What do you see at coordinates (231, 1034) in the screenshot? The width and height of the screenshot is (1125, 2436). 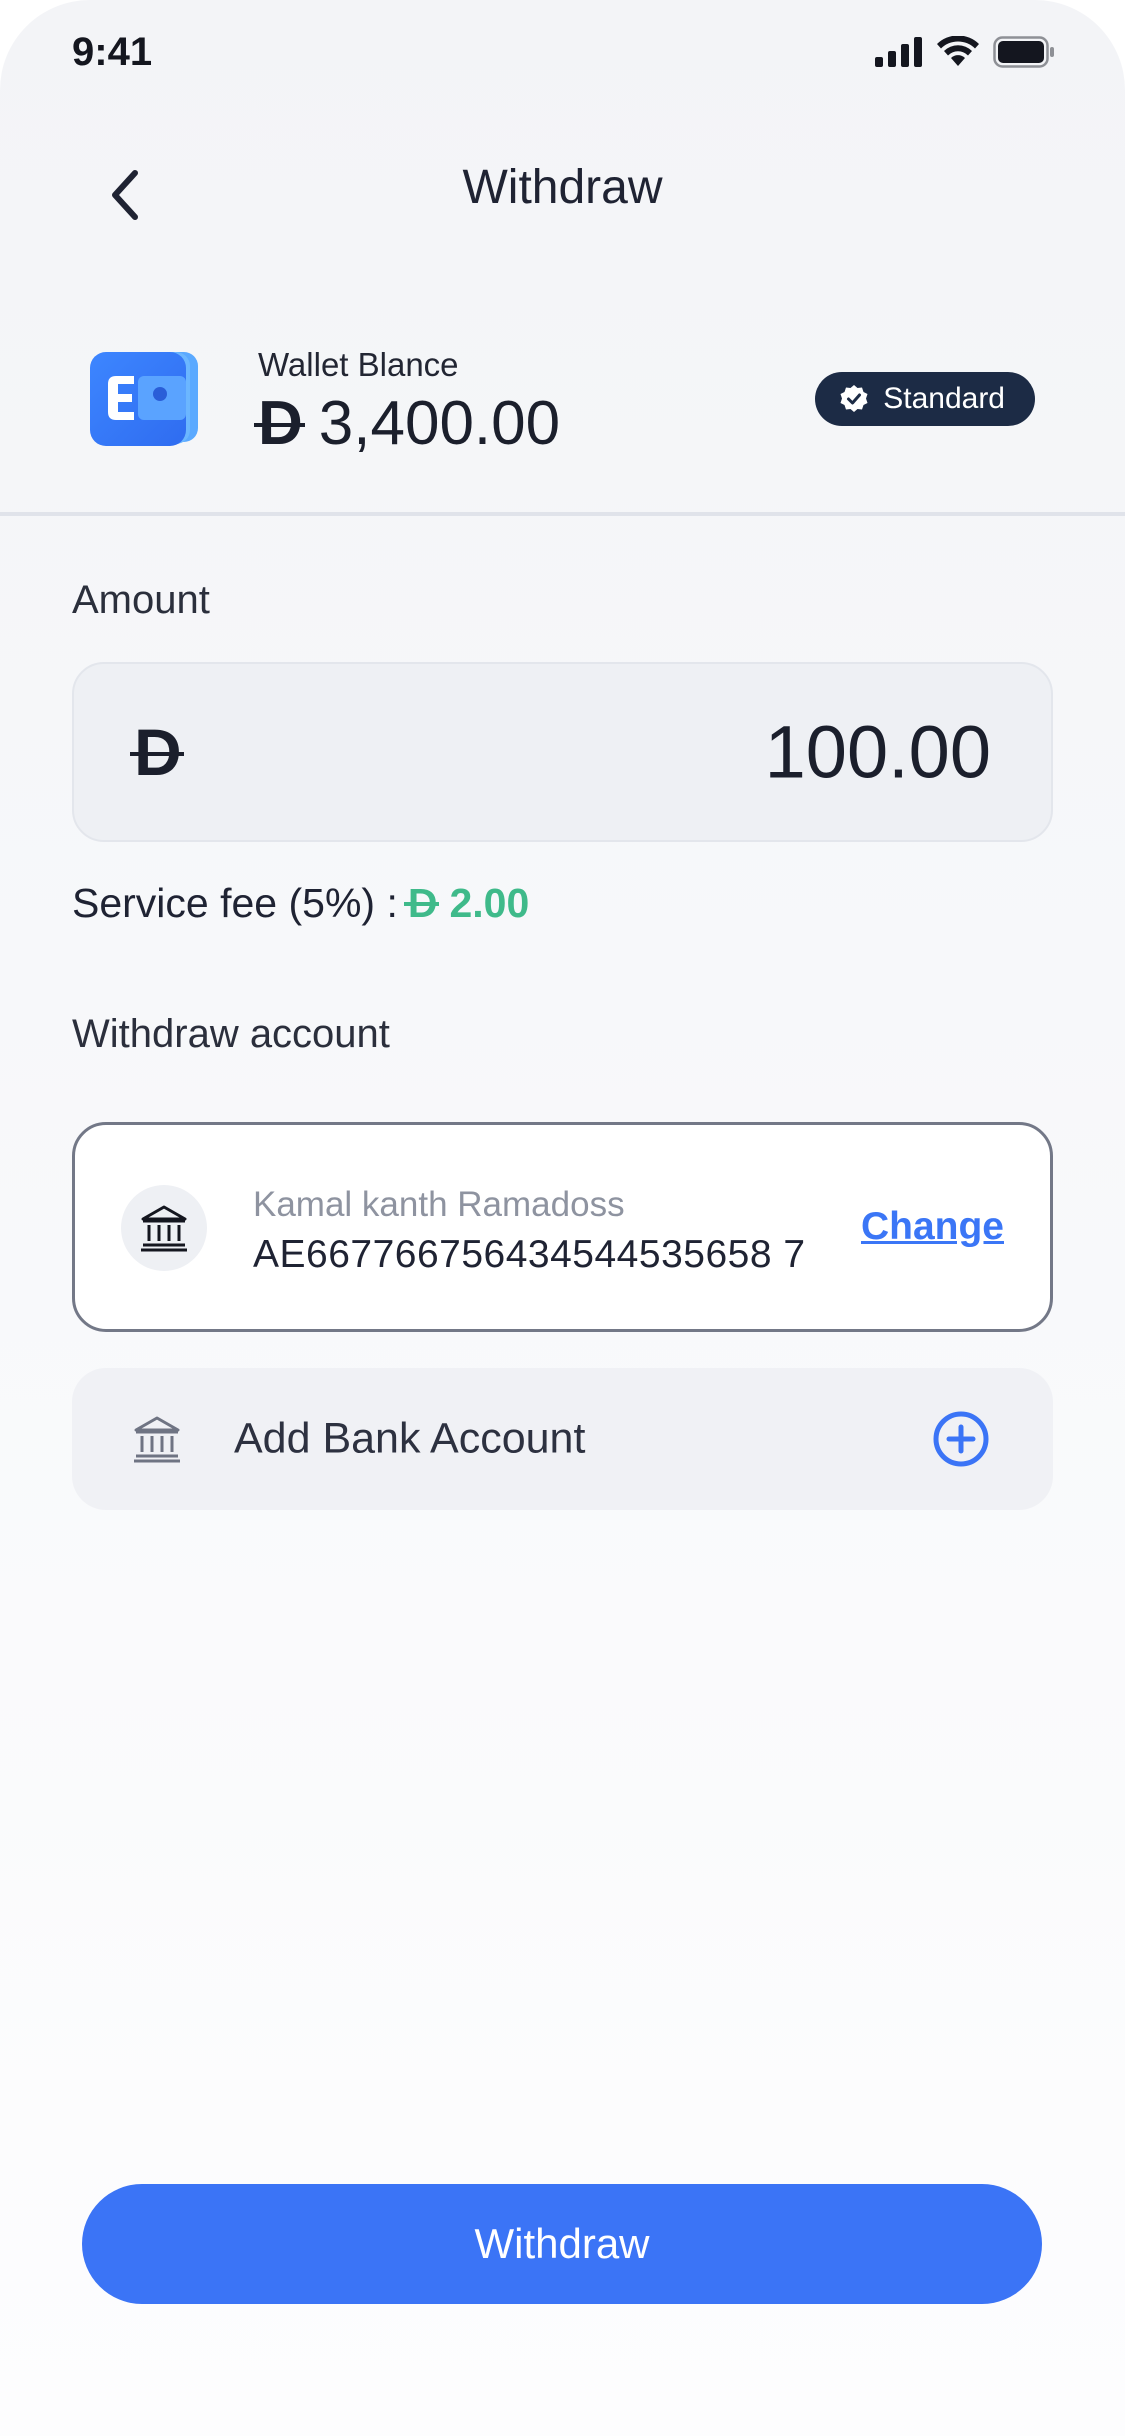 I see `withdraw-account-label: Withdraw account` at bounding box center [231, 1034].